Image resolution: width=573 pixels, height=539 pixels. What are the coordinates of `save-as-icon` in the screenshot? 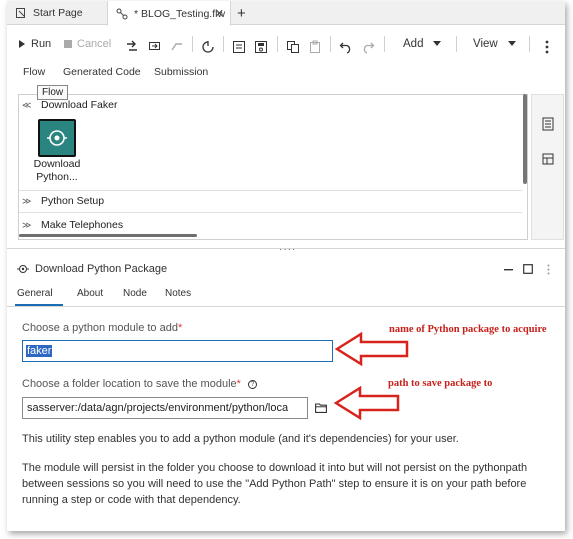 It's located at (261, 47).